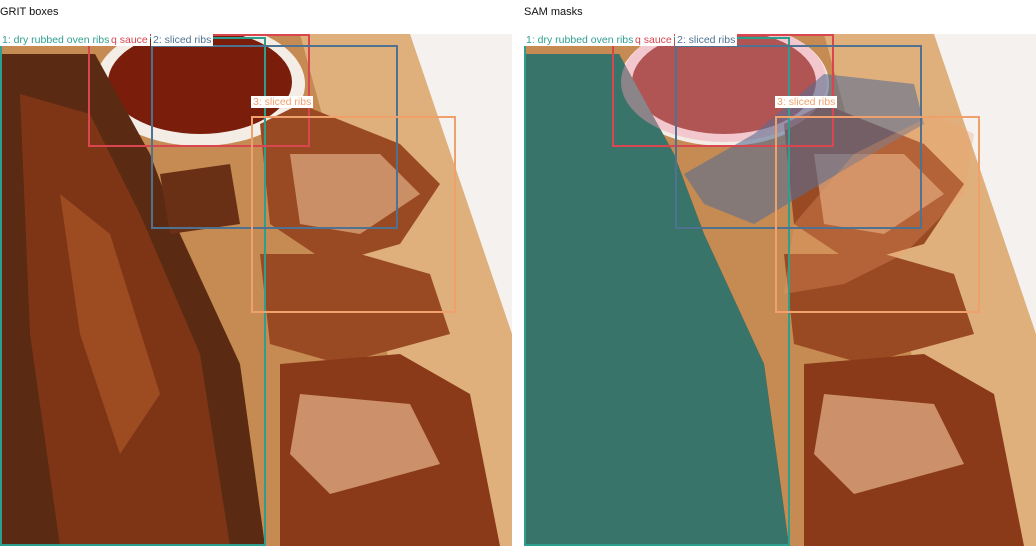 This screenshot has height=546, width=1036. Describe the element at coordinates (653, 40) in the screenshot. I see `label-q-sauce-r: q sauce` at that location.